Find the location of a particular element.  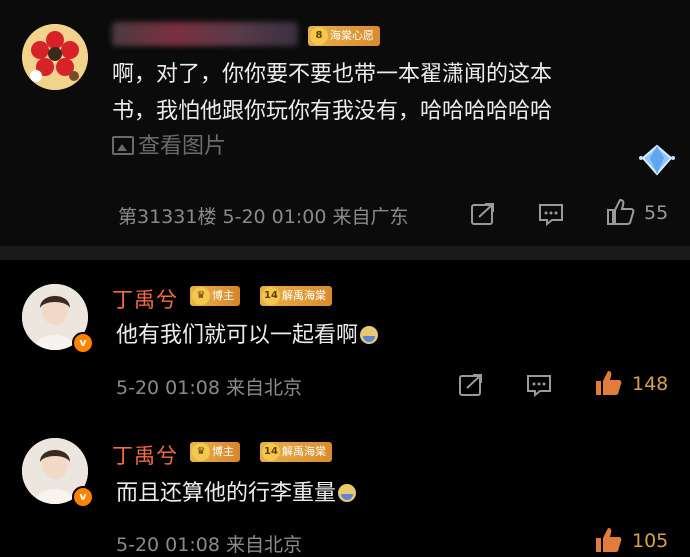

fan-badge-label: 海棠心愿 is located at coordinates (352, 35).